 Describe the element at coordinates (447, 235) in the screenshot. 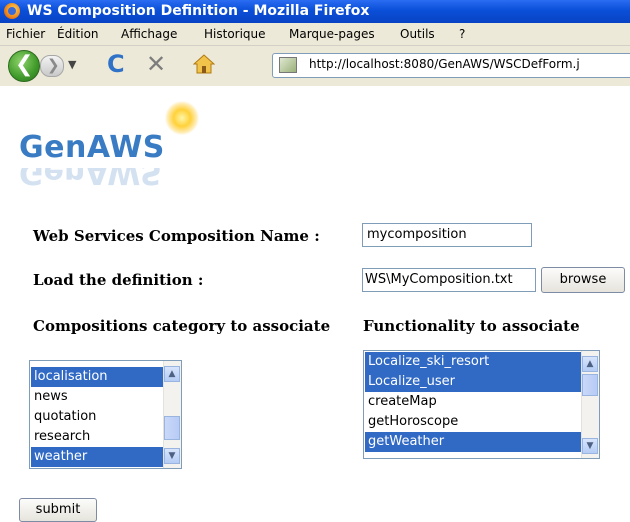

I see `composition-name-input: mycomposition` at that location.